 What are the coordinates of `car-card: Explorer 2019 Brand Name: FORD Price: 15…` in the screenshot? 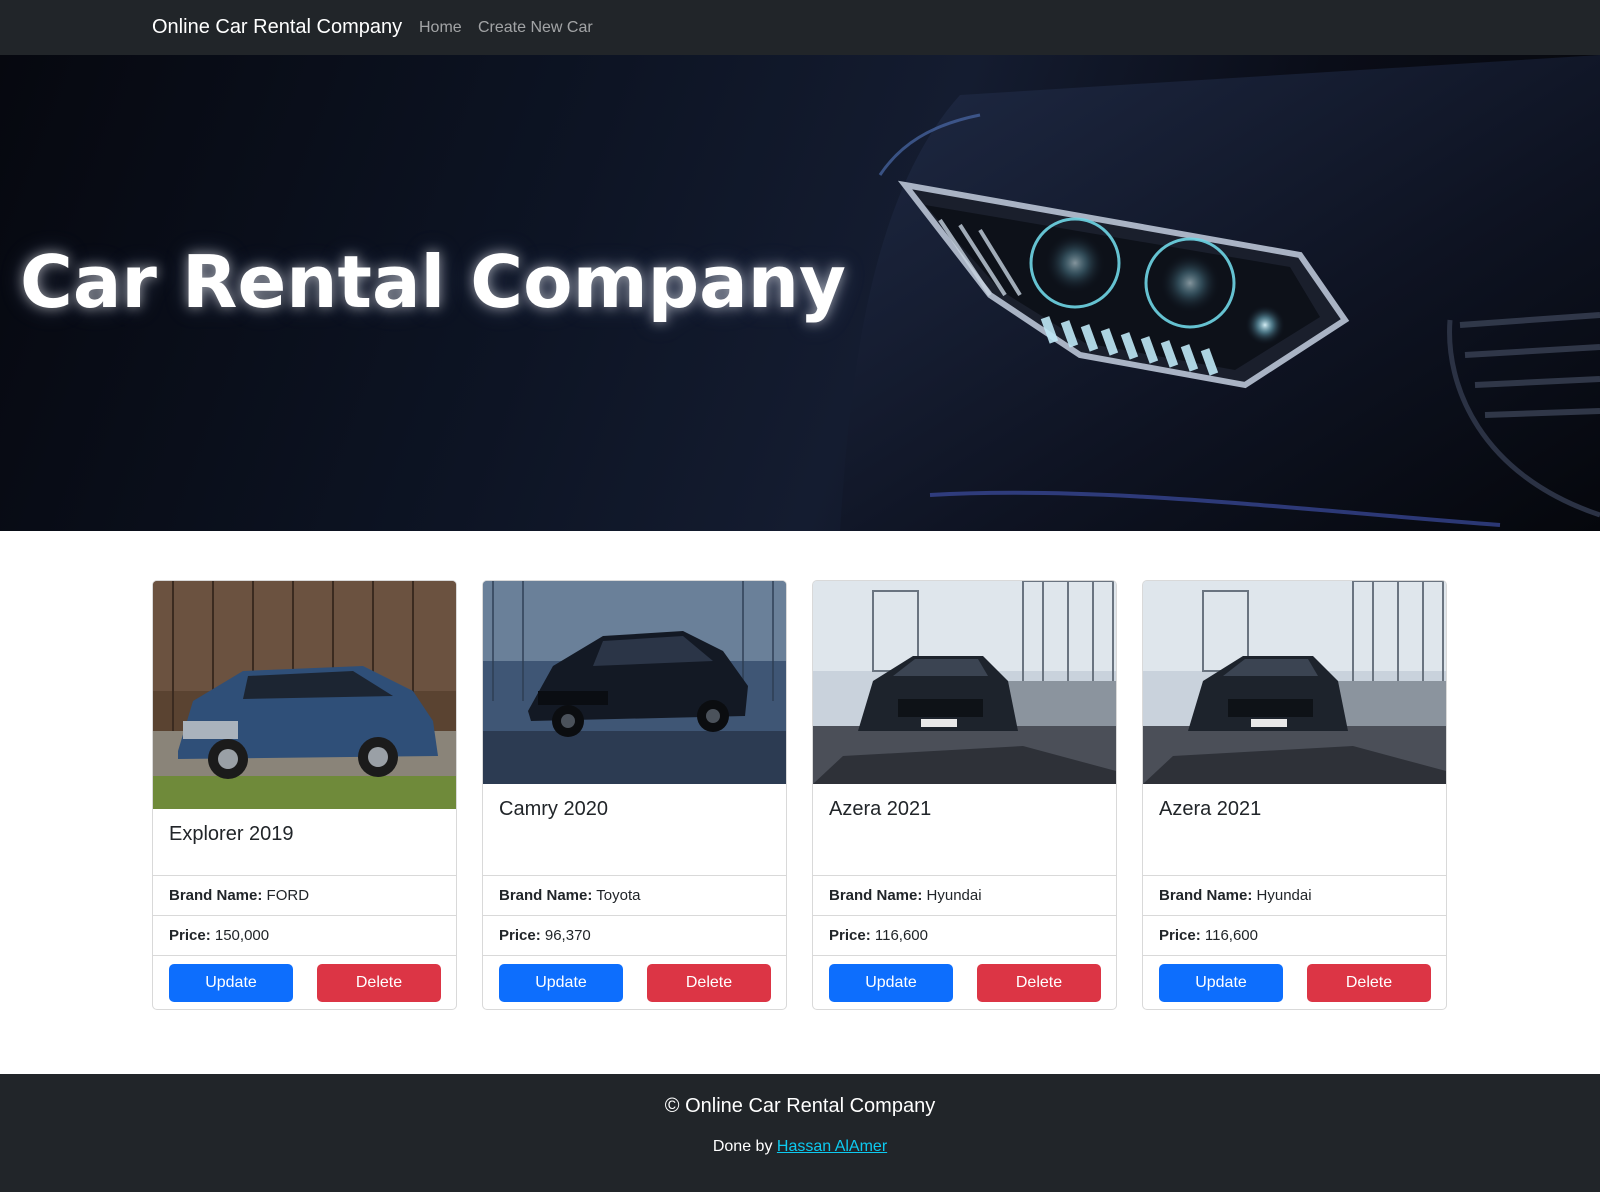 It's located at (304, 795).